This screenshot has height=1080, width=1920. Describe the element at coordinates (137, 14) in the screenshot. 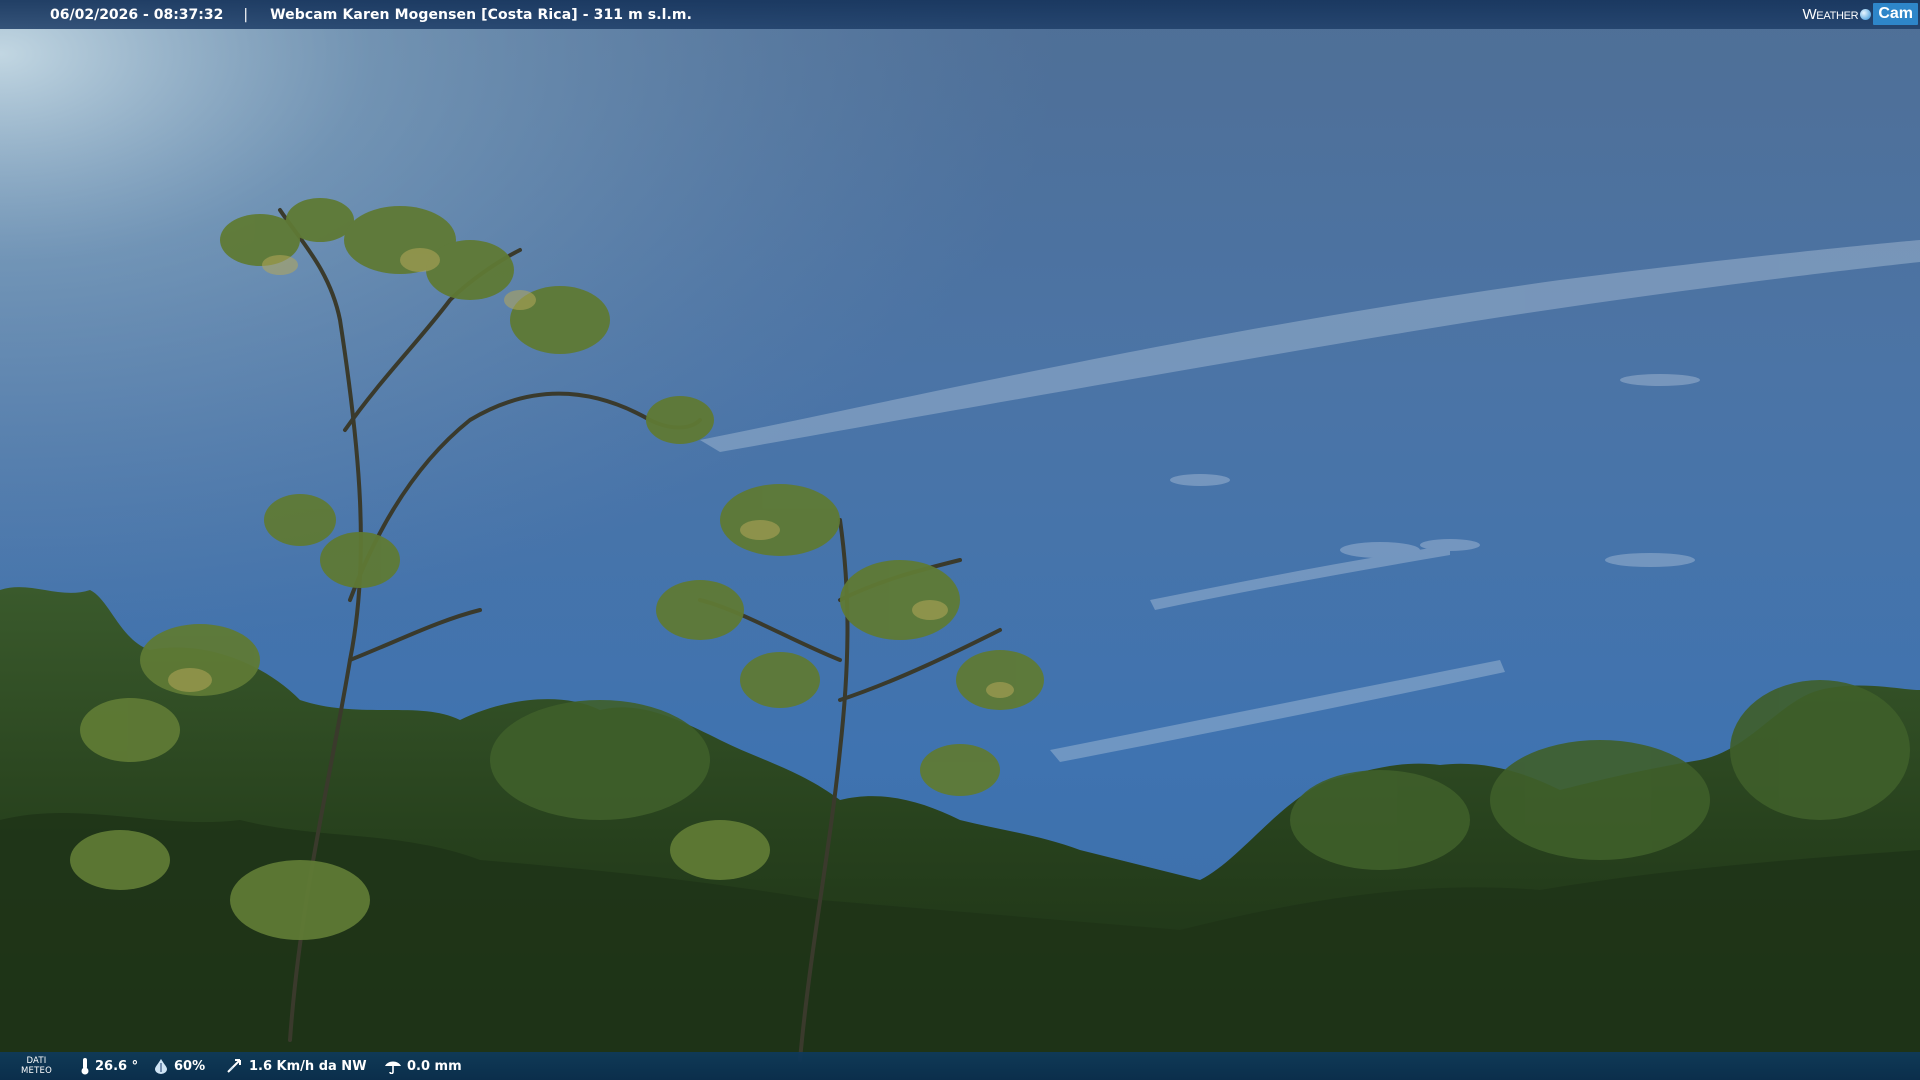

I see `timestamp: 06/02/2026 - 08:37:32` at that location.